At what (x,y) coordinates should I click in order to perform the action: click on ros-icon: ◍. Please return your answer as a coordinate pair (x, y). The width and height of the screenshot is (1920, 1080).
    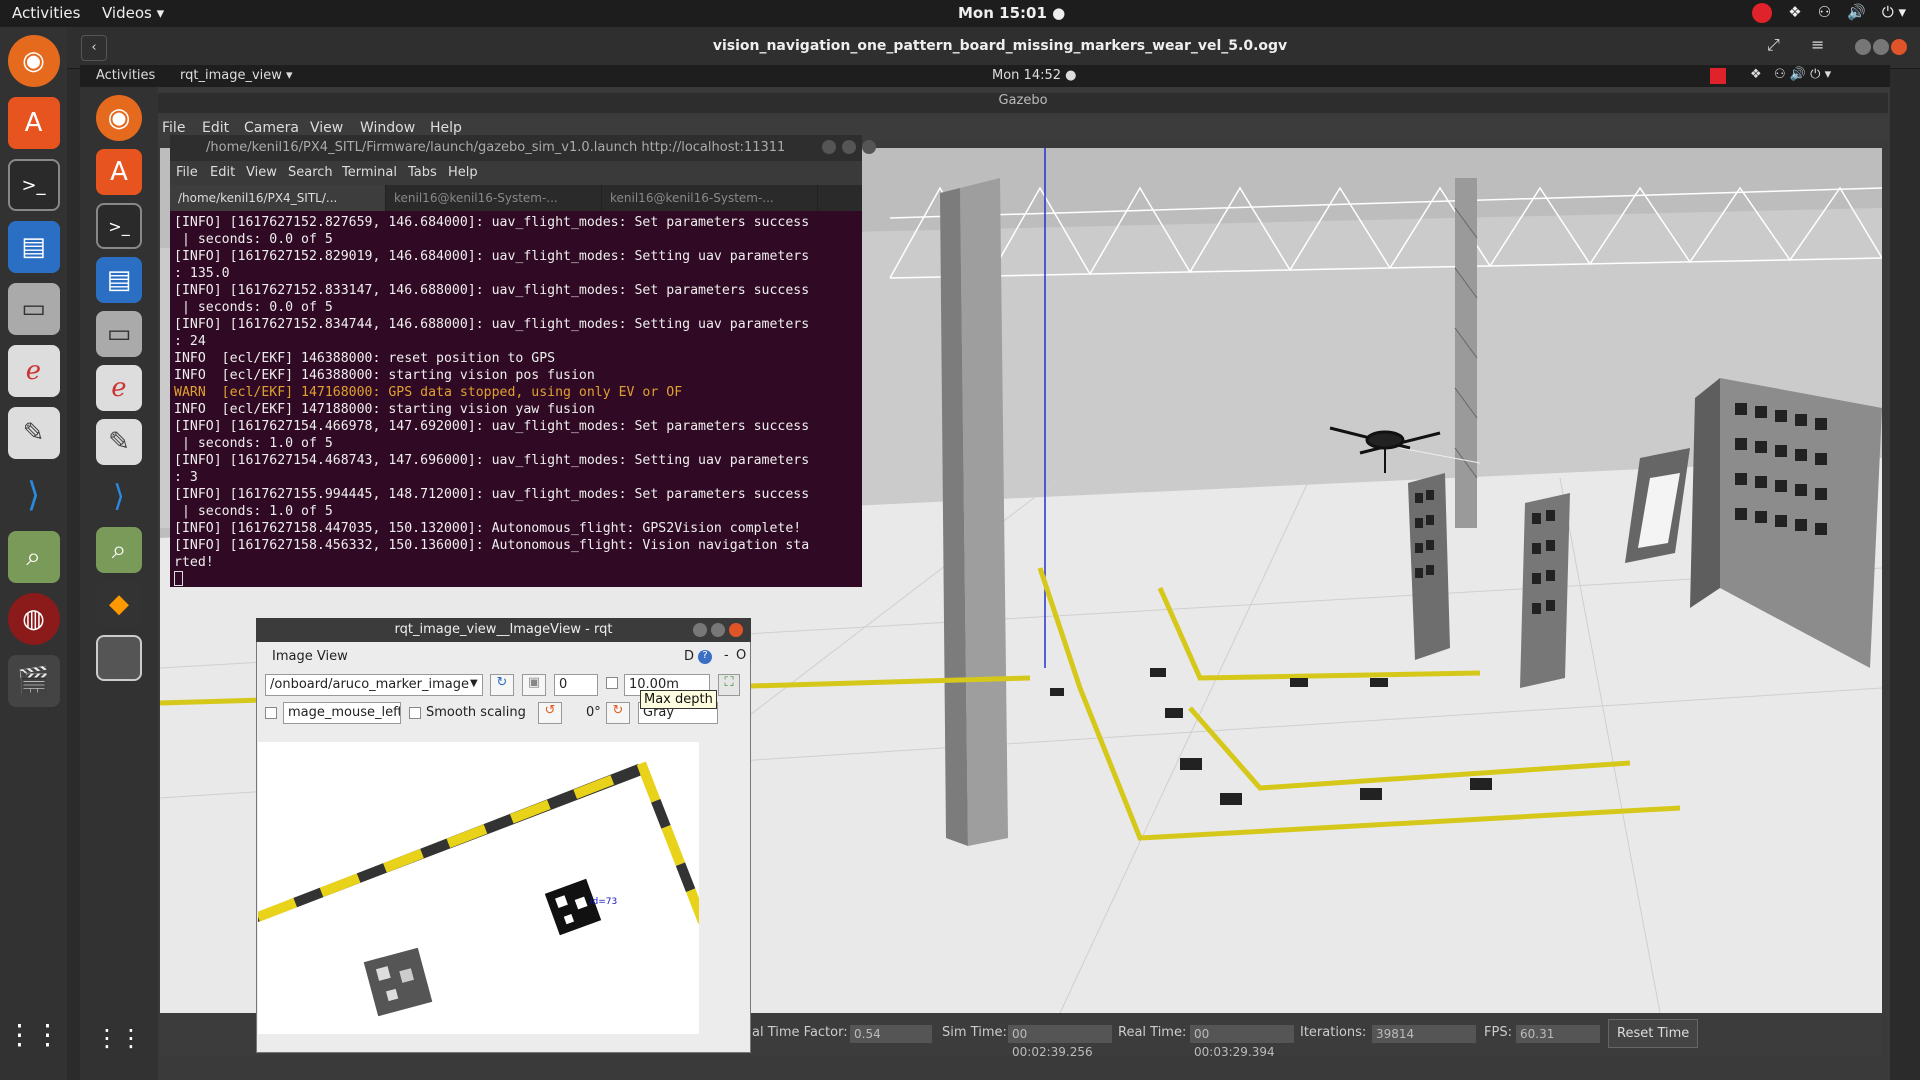
    Looking at the image, I should click on (33, 619).